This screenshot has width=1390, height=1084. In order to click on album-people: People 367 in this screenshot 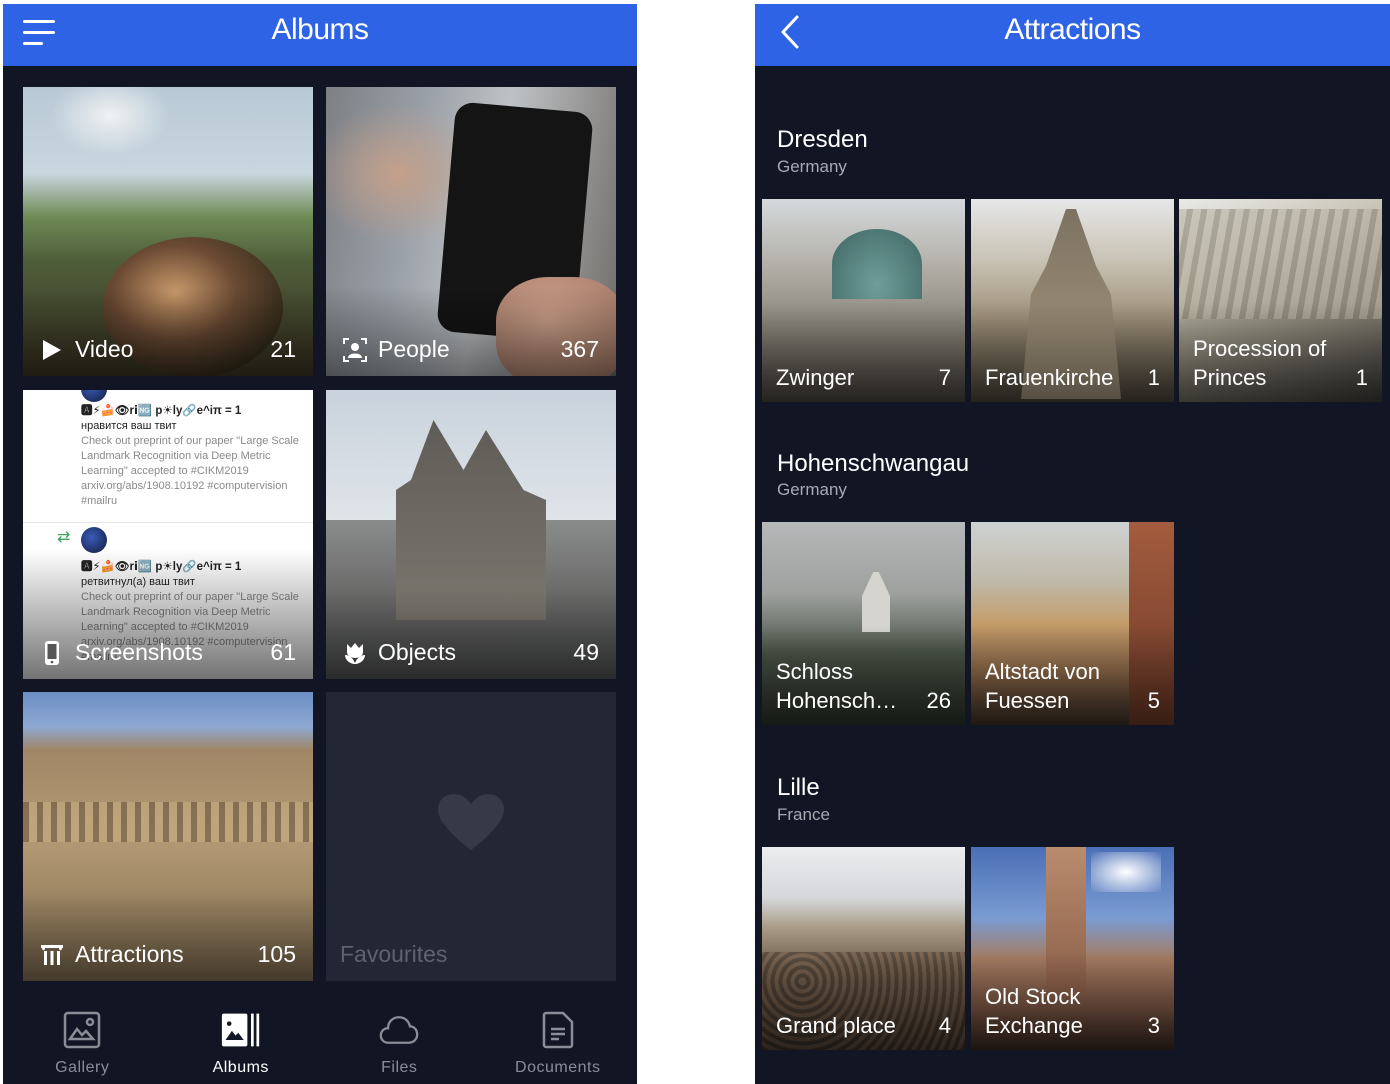, I will do `click(471, 231)`.